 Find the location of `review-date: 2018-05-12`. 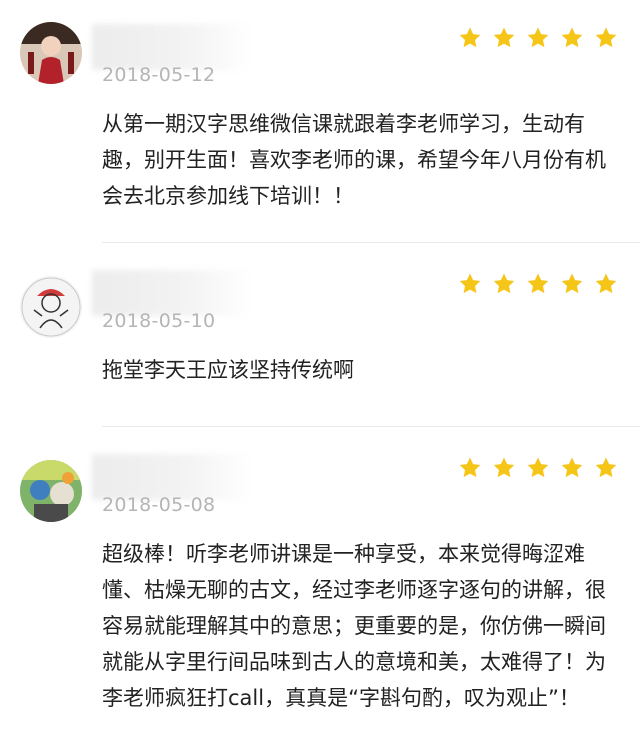

review-date: 2018-05-12 is located at coordinates (159, 75).